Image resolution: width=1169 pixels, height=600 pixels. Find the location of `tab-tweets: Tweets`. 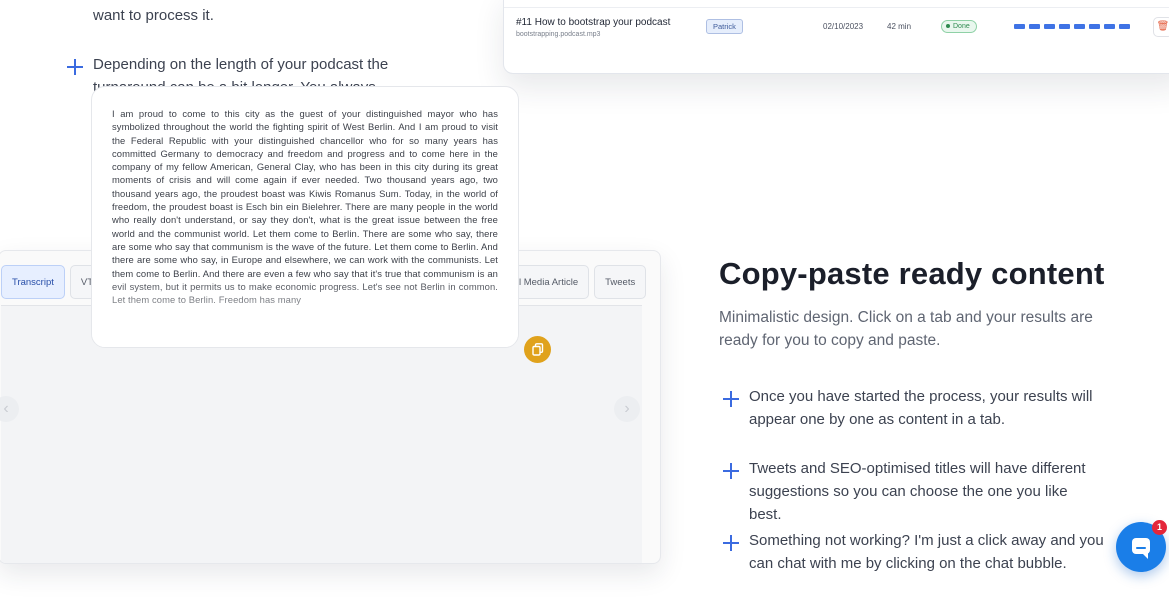

tab-tweets: Tweets is located at coordinates (620, 282).